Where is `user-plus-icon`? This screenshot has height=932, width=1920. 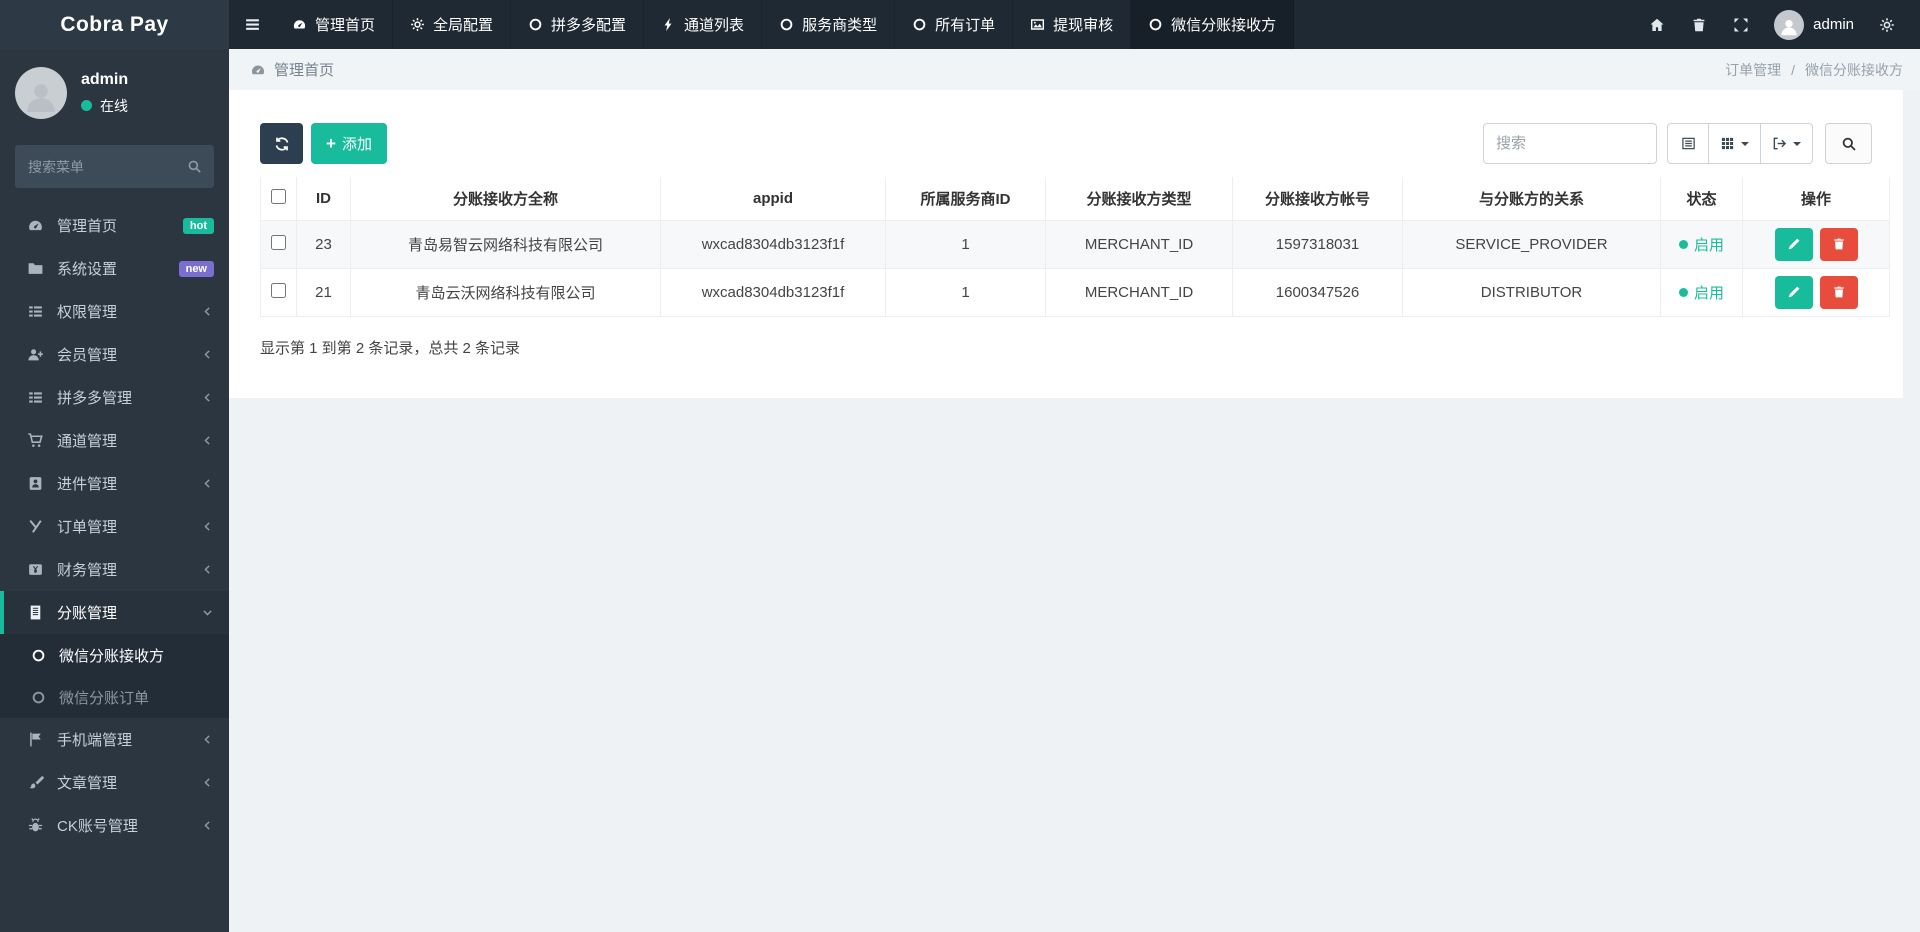
user-plus-icon is located at coordinates (35, 355).